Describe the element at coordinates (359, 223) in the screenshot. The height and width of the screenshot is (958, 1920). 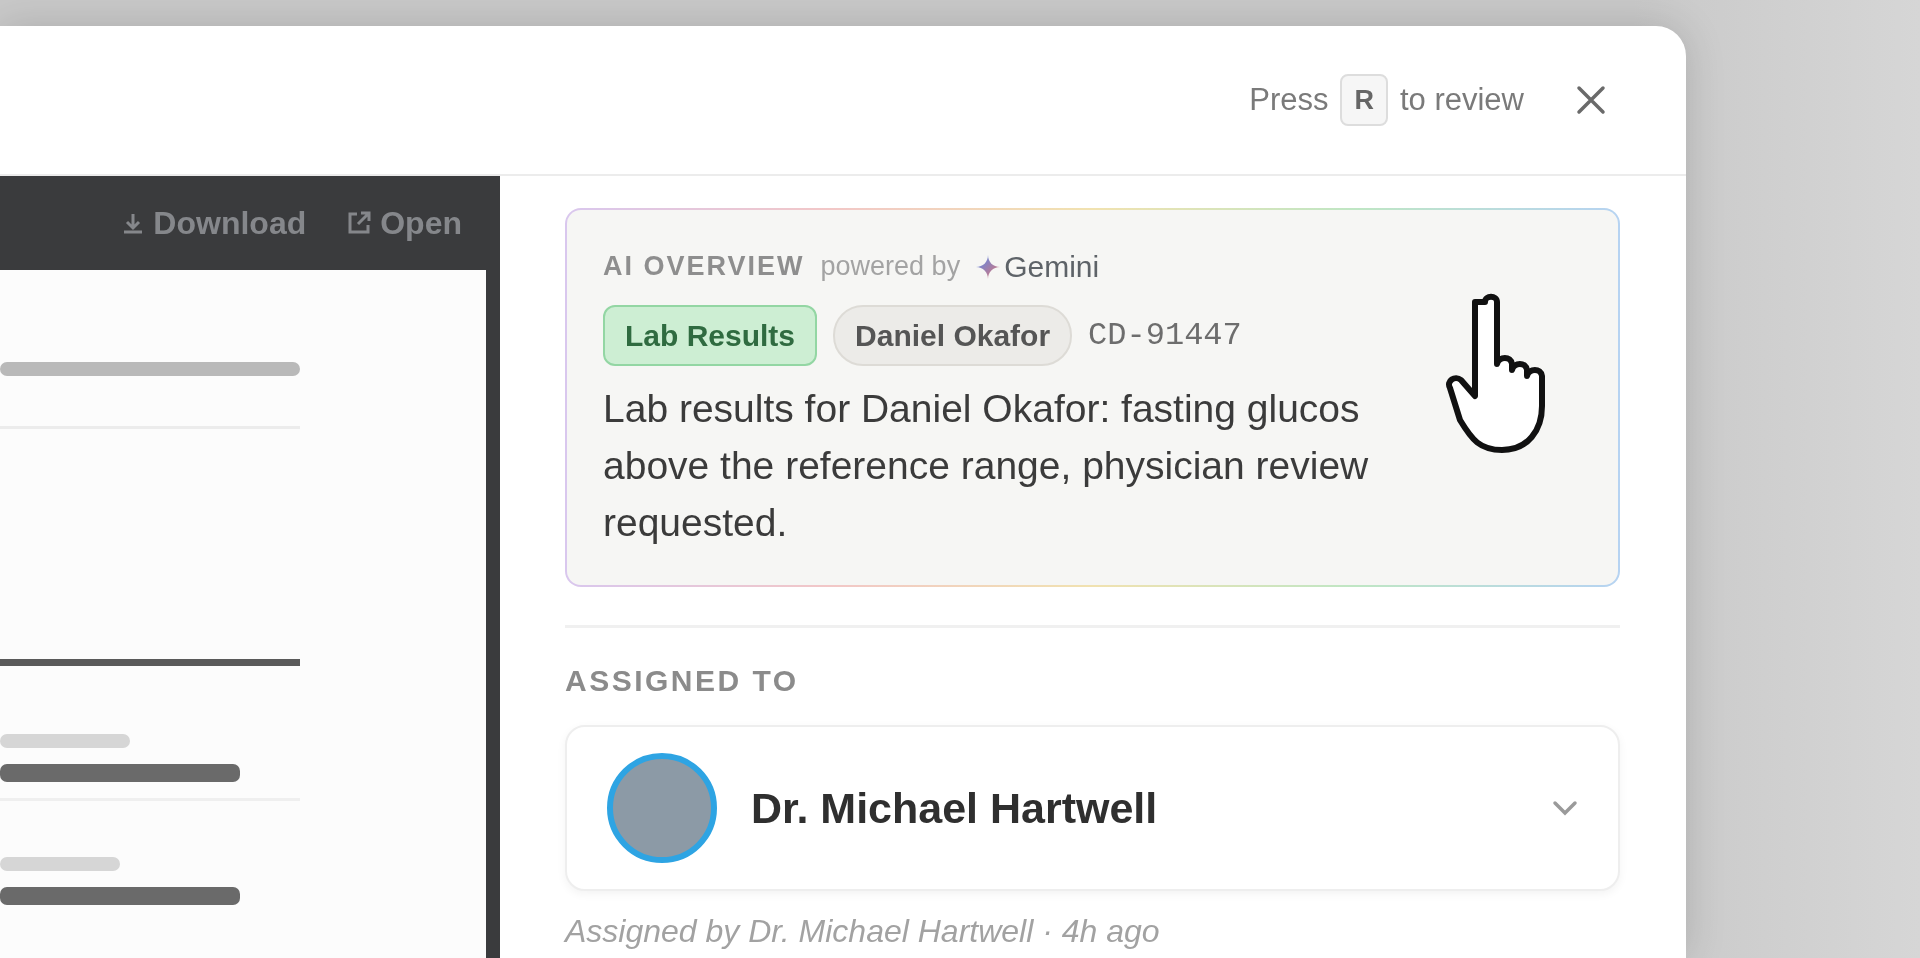
I see `external-link-icon` at that location.